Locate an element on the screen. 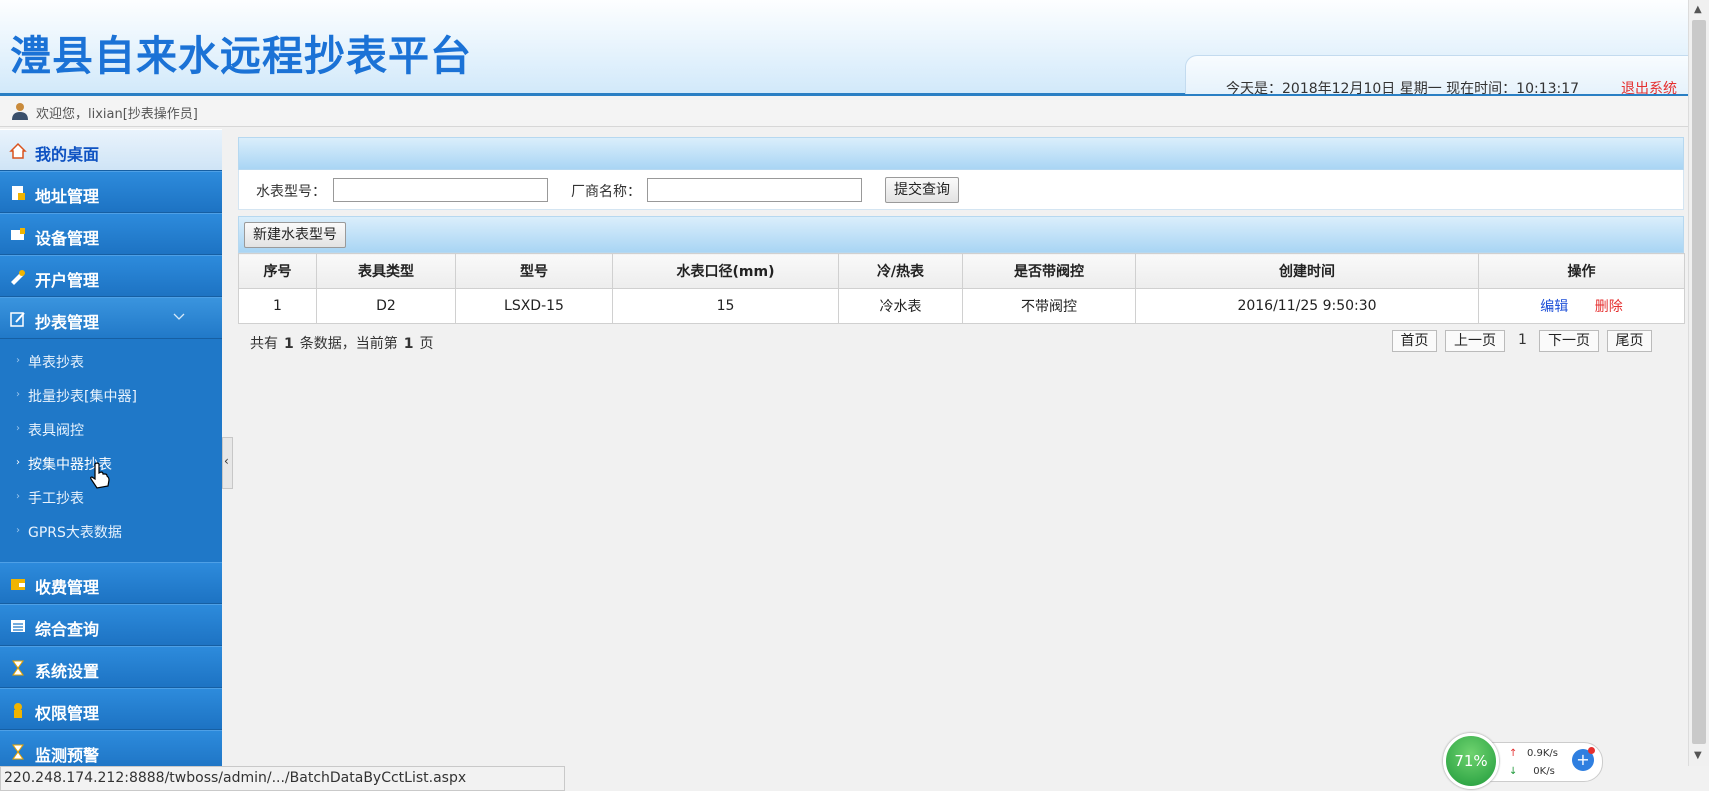 The width and height of the screenshot is (1709, 791). last-page-button: 尾页 is located at coordinates (1629, 341).